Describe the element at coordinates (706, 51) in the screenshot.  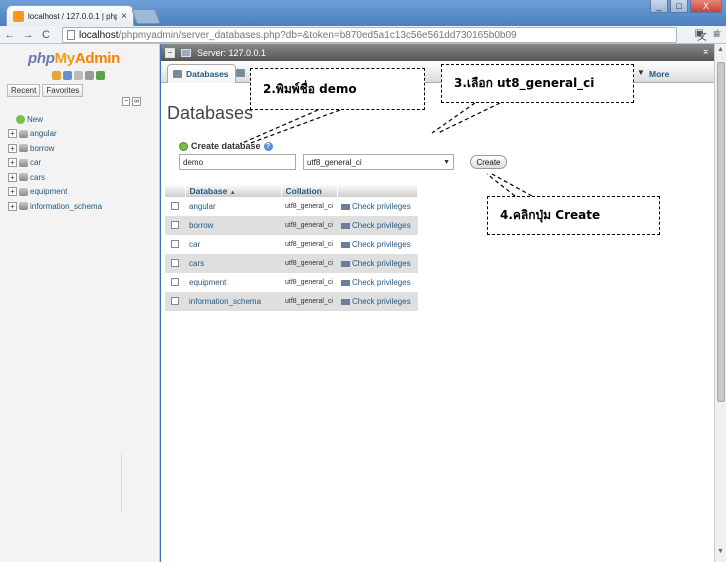
I see `top-arrow-icon: ⌅` at that location.